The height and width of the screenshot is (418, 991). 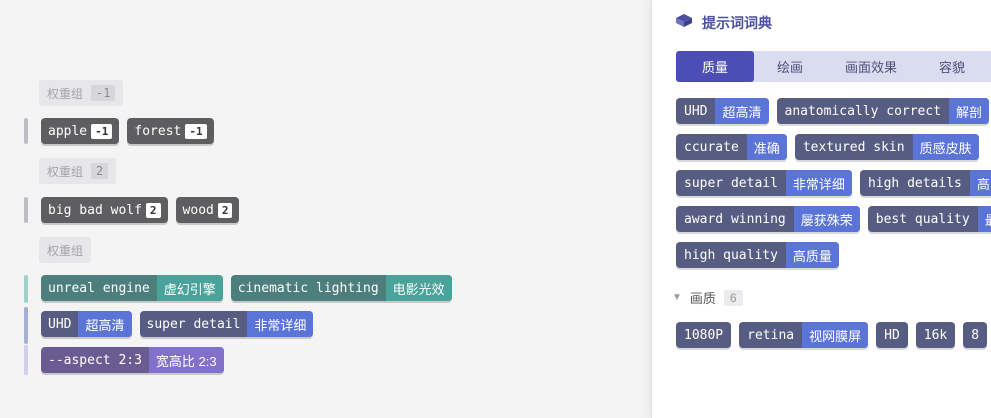 What do you see at coordinates (104, 210) in the screenshot?
I see `prompt-chip: big bad wolf 2` at bounding box center [104, 210].